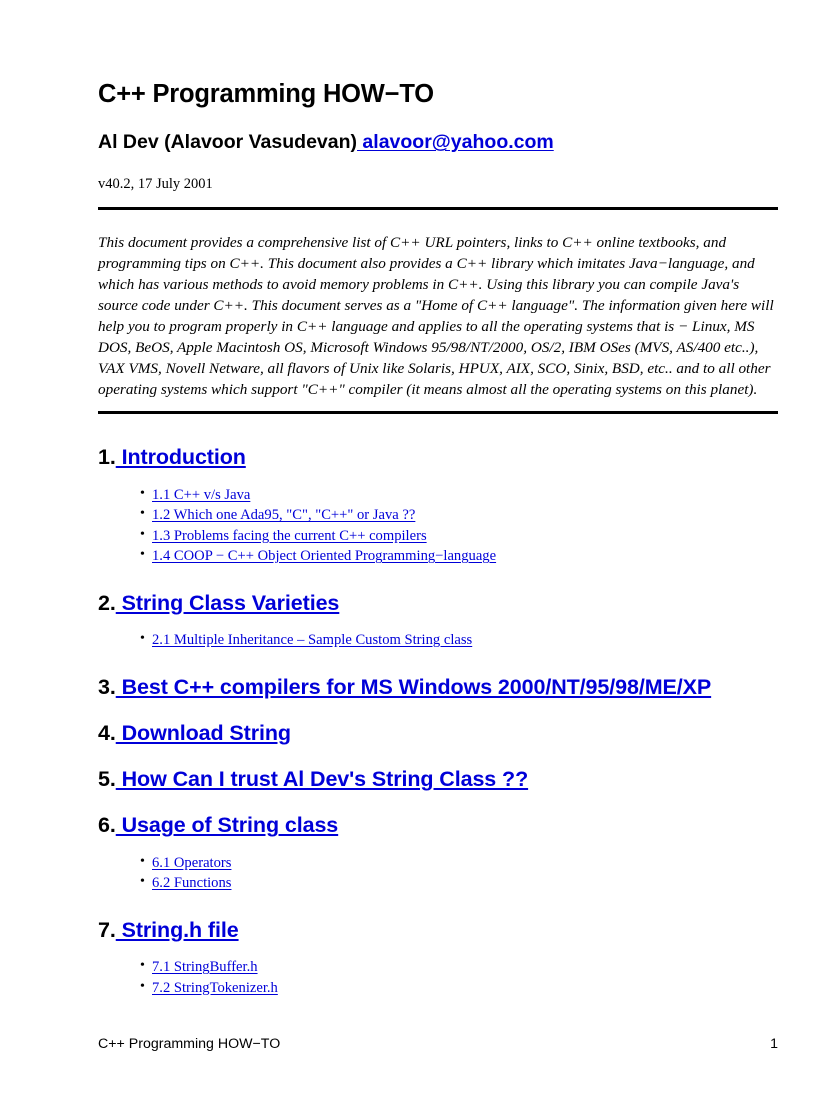 This screenshot has height=1100, width=826. What do you see at coordinates (107, 825) in the screenshot?
I see `toc-number-6: 6.` at bounding box center [107, 825].